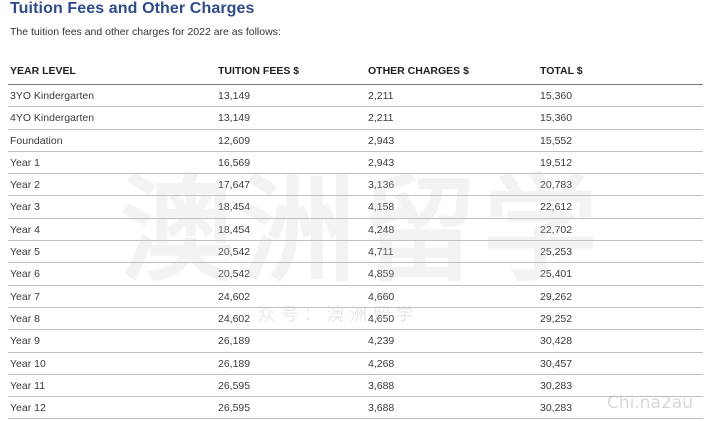  What do you see at coordinates (556, 318) in the screenshot?
I see `cell-total: 29,252` at bounding box center [556, 318].